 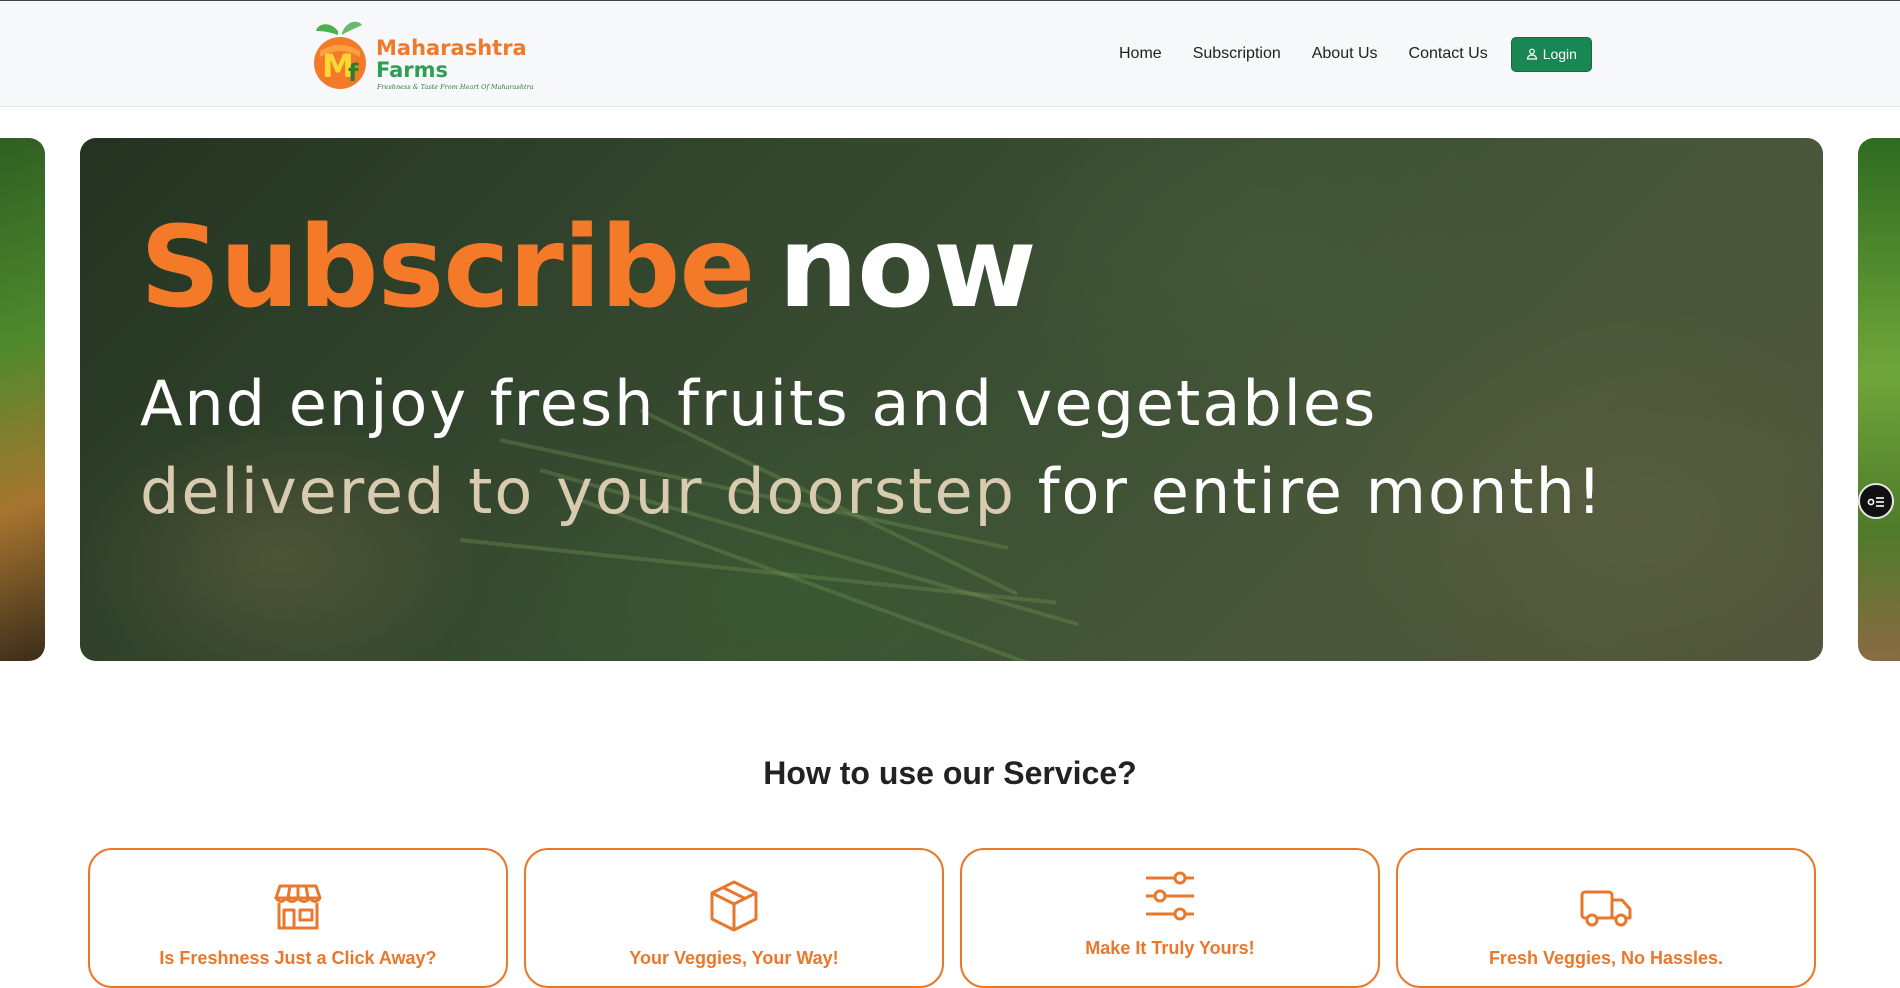 I want to click on nav-subscription: Subscription, so click(x=1237, y=54).